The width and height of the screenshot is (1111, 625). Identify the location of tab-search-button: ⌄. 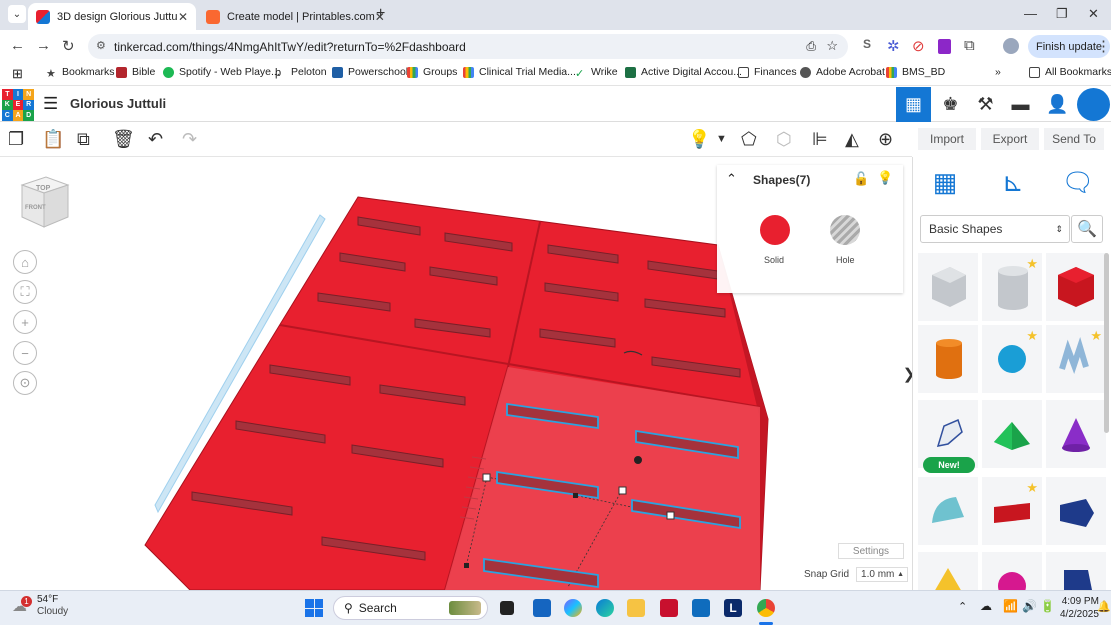
(17, 14).